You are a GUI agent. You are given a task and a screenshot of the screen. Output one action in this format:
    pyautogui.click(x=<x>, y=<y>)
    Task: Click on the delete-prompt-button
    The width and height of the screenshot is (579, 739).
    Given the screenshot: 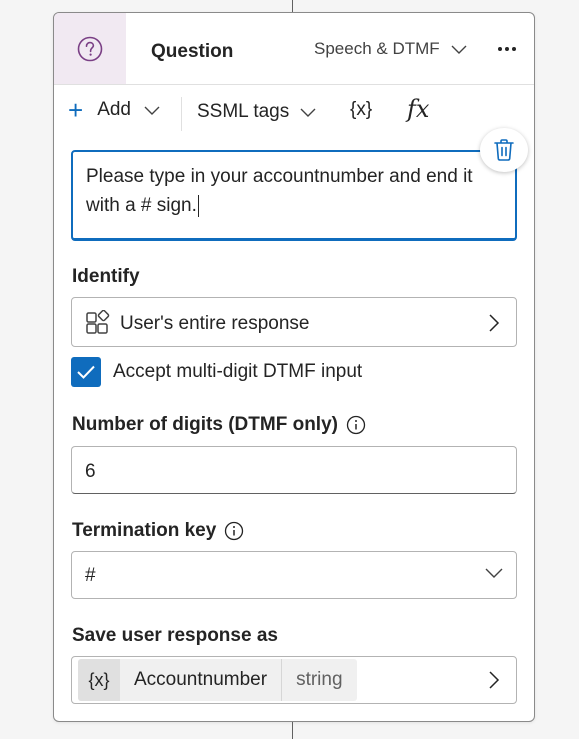 What is the action you would take?
    pyautogui.click(x=504, y=150)
    